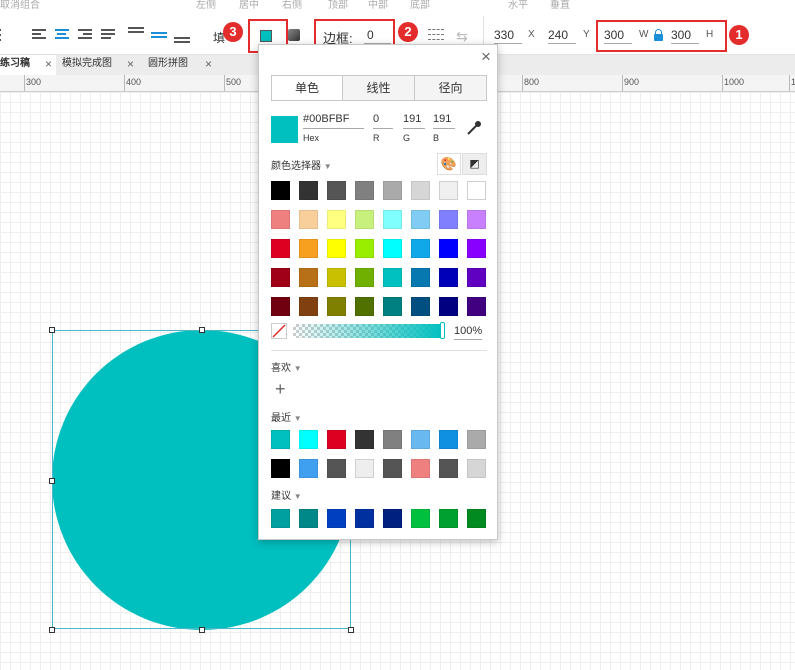 This screenshot has width=795, height=670. Describe the element at coordinates (468, 332) in the screenshot. I see `opacity-input: 100%` at that location.